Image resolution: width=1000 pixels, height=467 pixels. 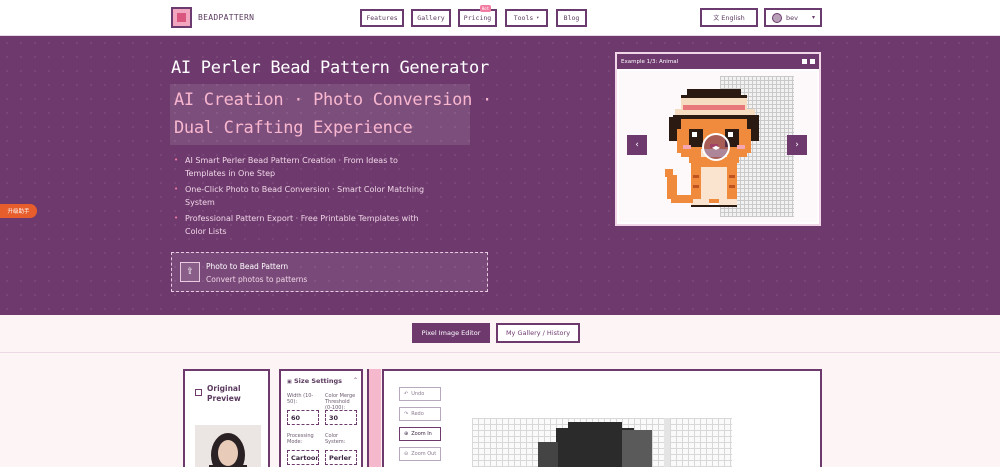 I want to click on color-system-select: Perler, so click(x=341, y=457).